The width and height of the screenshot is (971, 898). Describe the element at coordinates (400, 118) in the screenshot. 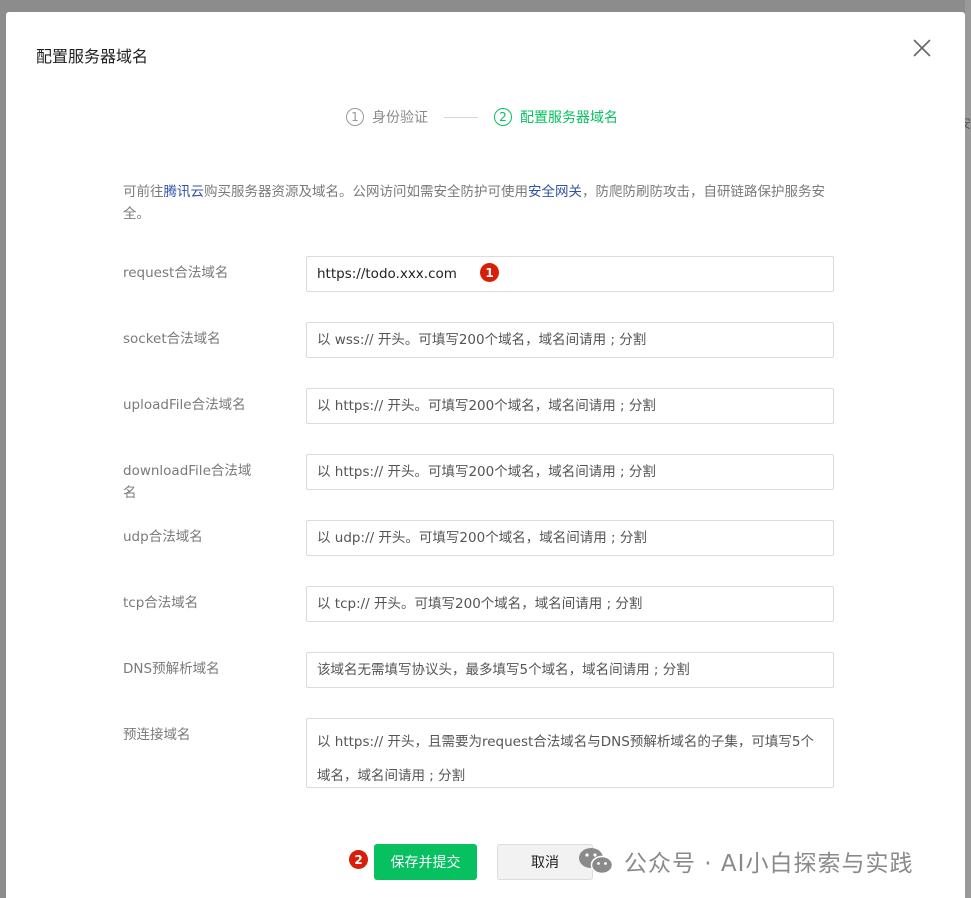

I see `step-label: 身份验证` at that location.